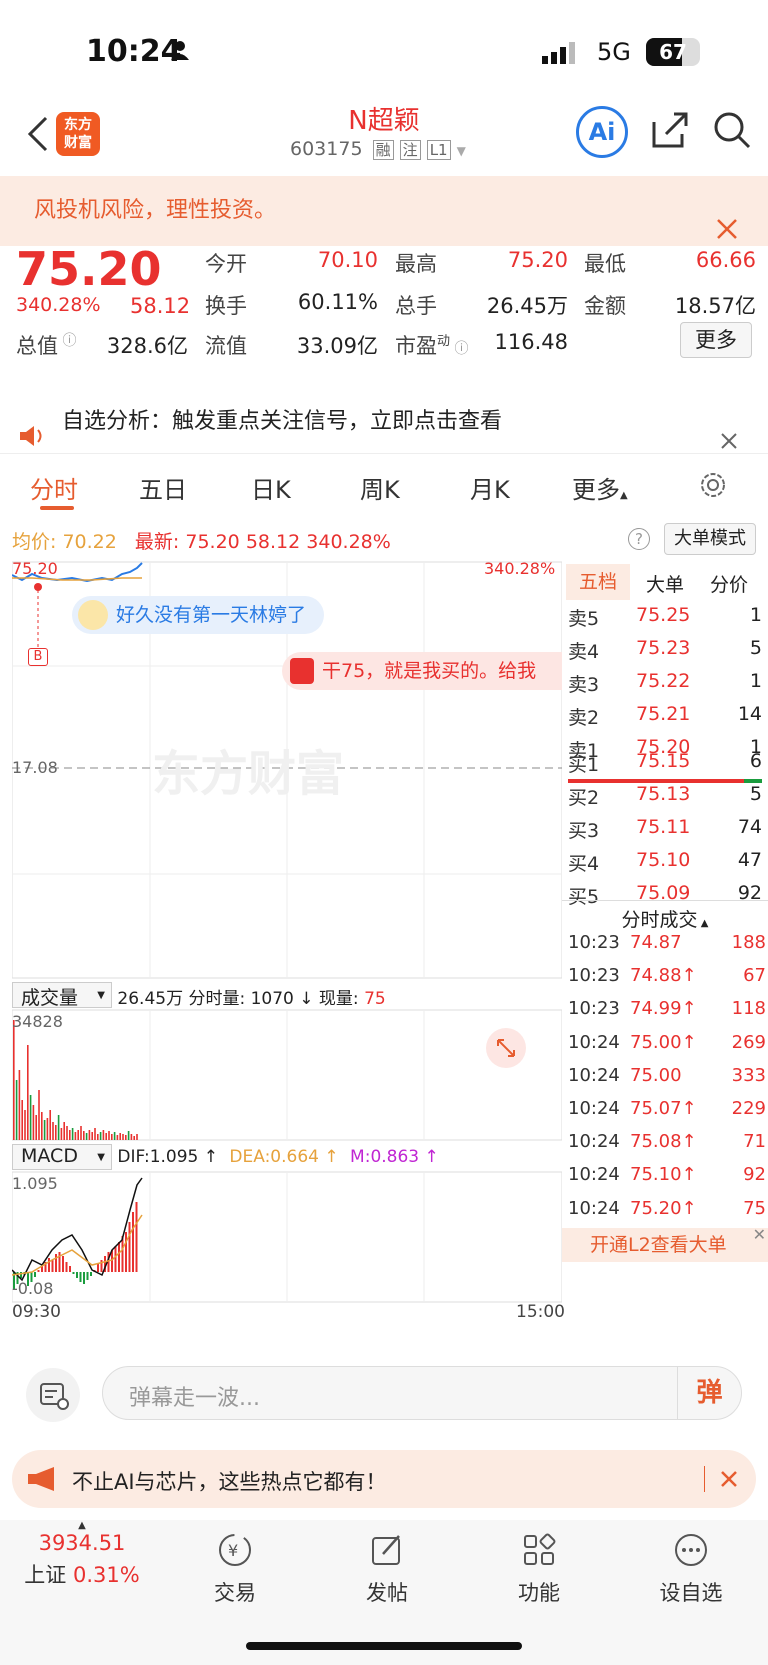  What do you see at coordinates (664, 949) in the screenshot?
I see `trade-row: 10:23 74.87 188` at bounding box center [664, 949].